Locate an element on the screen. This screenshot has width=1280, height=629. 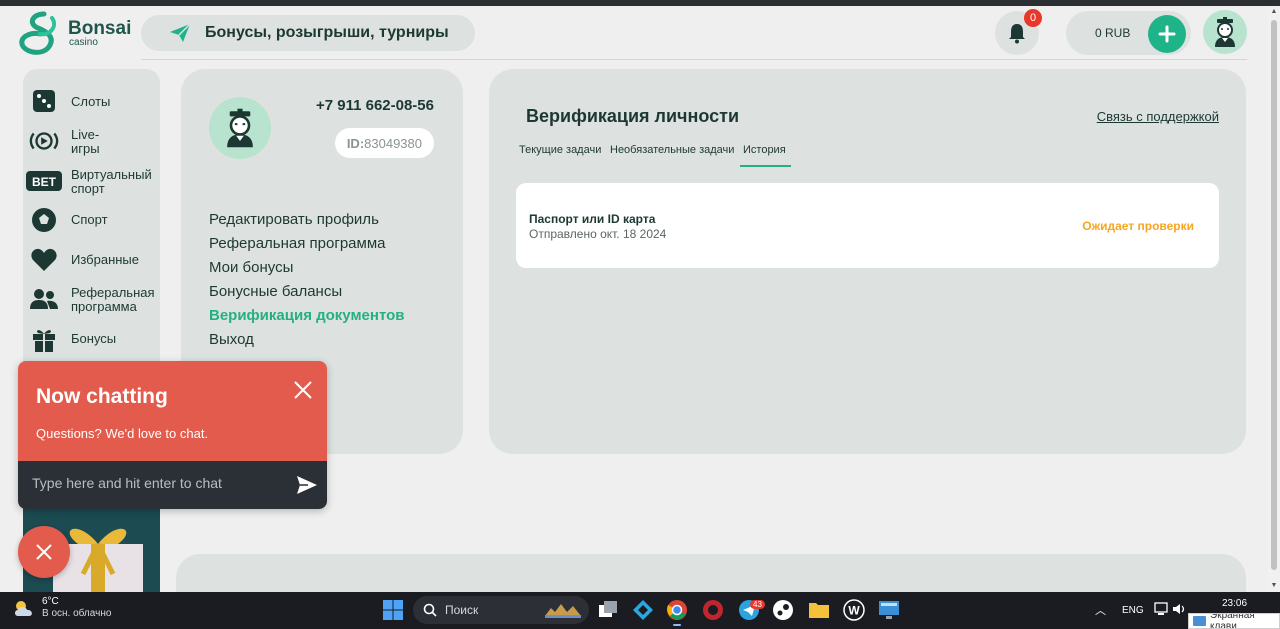
user-id-pill: ID: 83049380 is located at coordinates (384, 143).